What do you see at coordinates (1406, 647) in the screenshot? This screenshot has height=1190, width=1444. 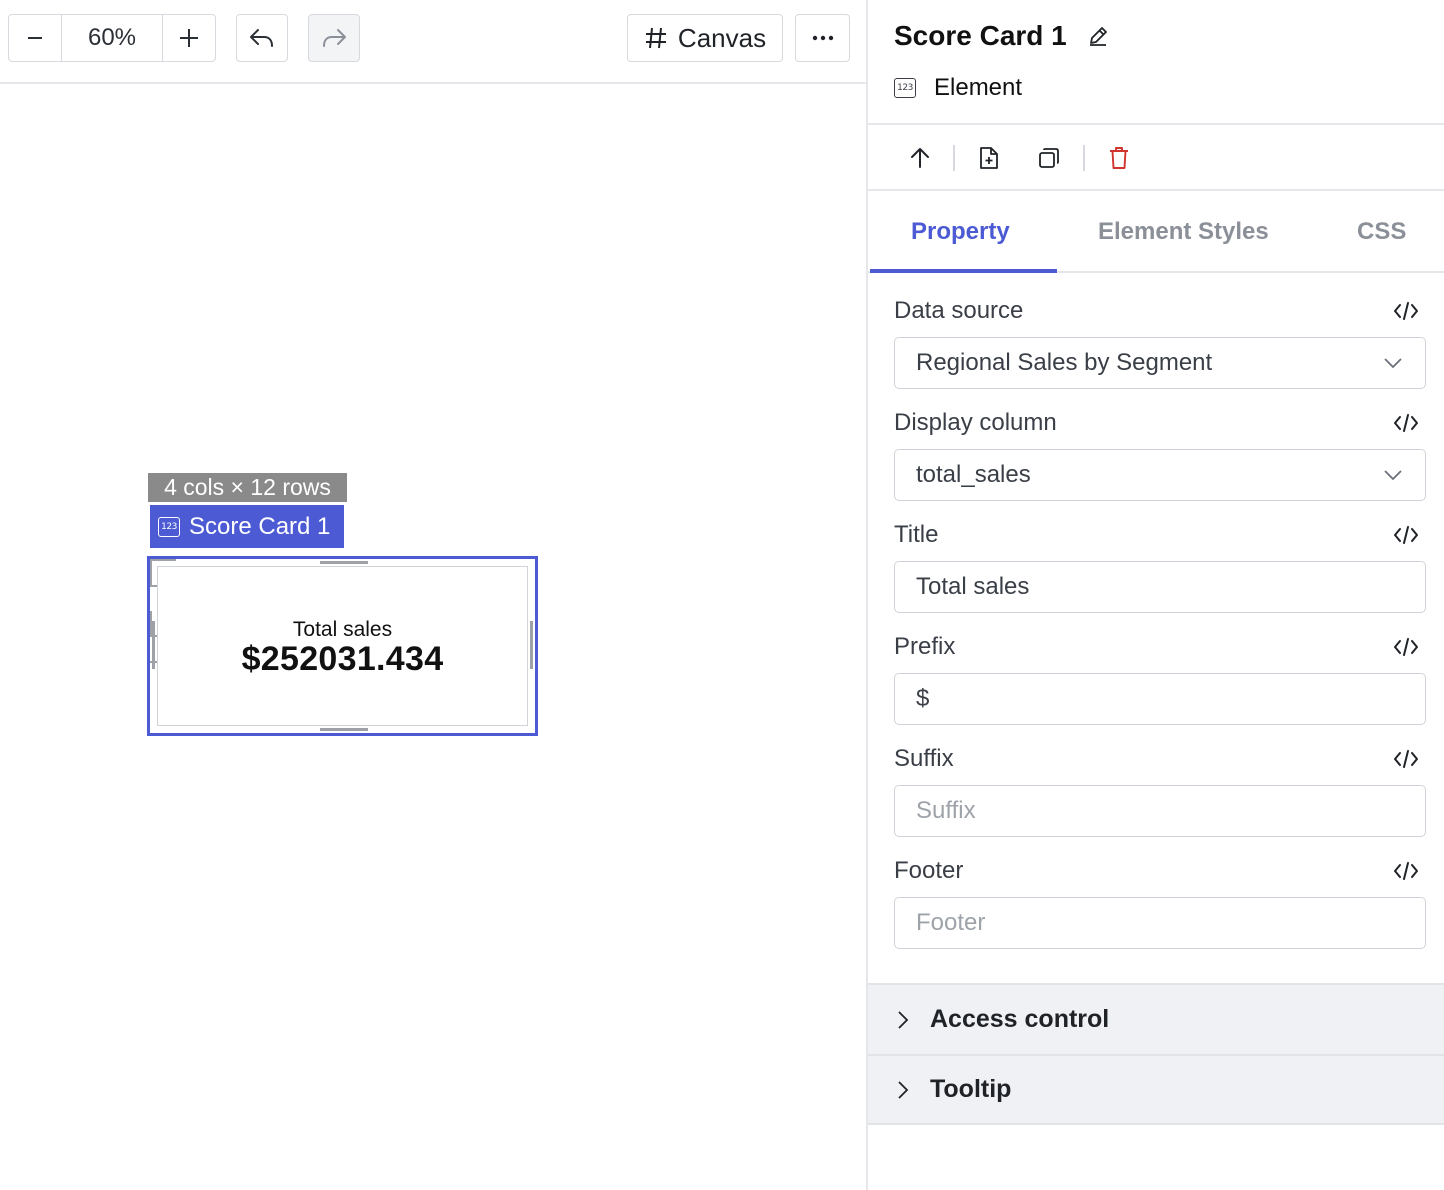 I see `prefix-code-icon` at bounding box center [1406, 647].